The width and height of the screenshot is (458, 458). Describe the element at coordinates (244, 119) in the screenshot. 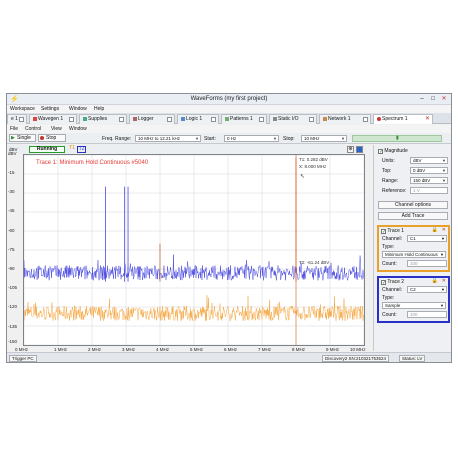

I see `tab-patterns: Patterns 1` at that location.